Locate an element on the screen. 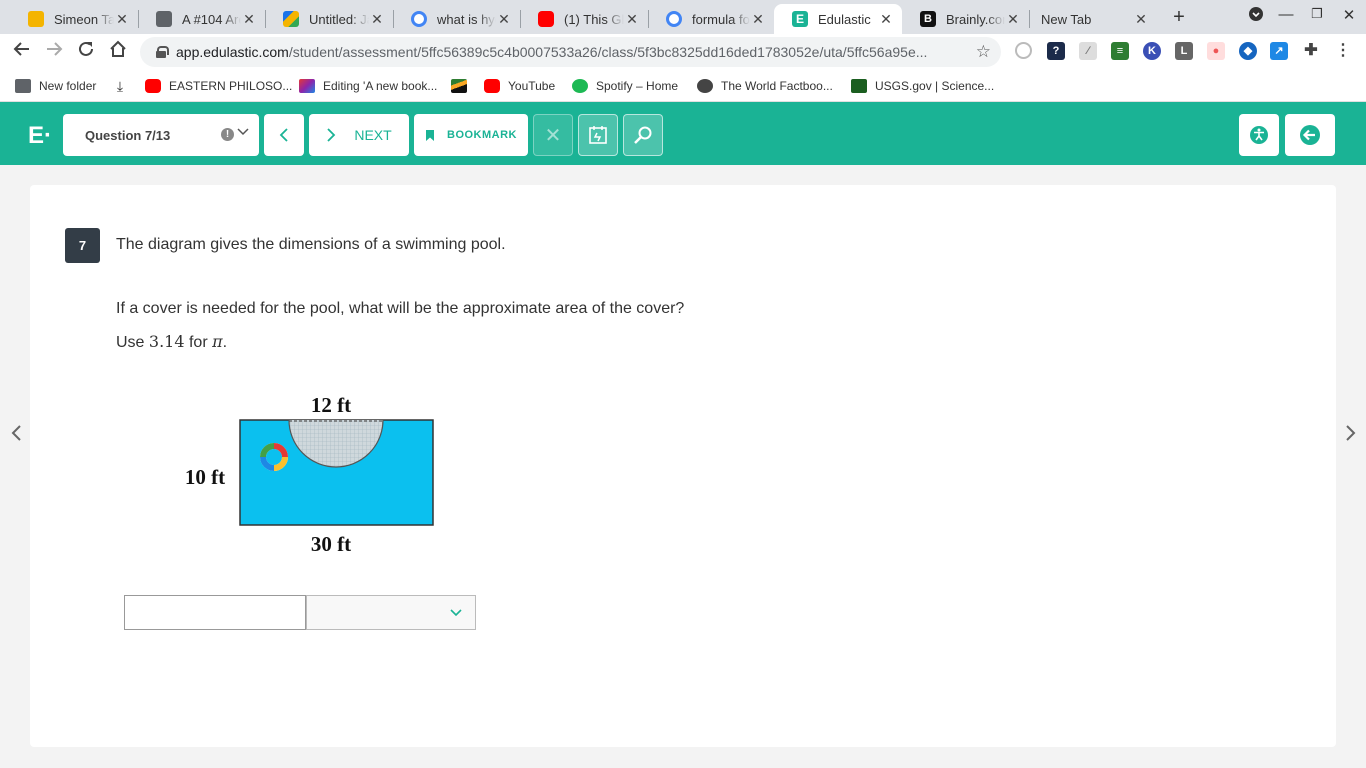 Image resolution: width=1366 pixels, height=768 pixels. bookmark-spotify: Spotify – Home is located at coordinates (625, 86).